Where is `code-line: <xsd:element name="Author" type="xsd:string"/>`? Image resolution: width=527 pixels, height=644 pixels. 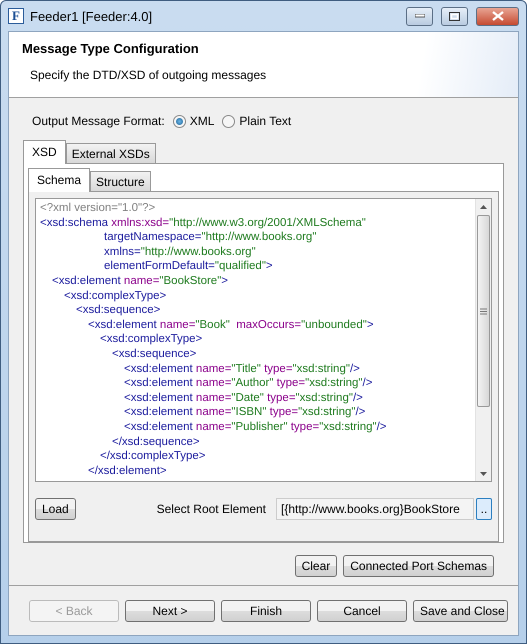 code-line: <xsd:element name="Author" type="xsd:string"/> is located at coordinates (248, 383).